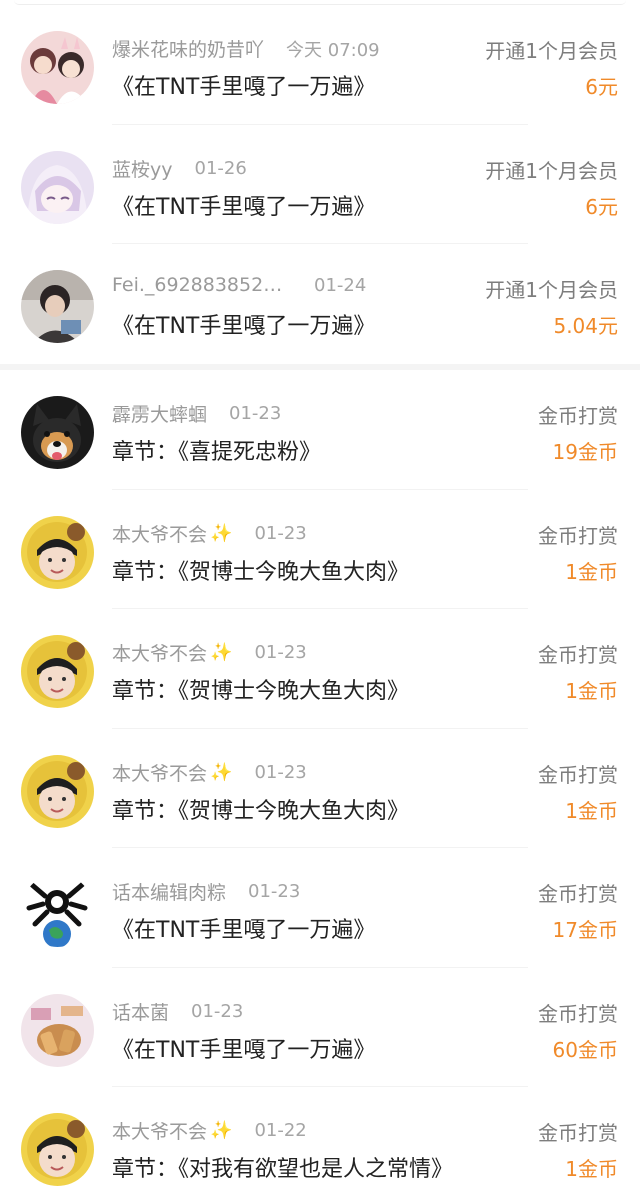 Image resolution: width=640 pixels, height=1191 pixels. Describe the element at coordinates (280, 1130) in the screenshot. I see `record-date: 01-22` at that location.